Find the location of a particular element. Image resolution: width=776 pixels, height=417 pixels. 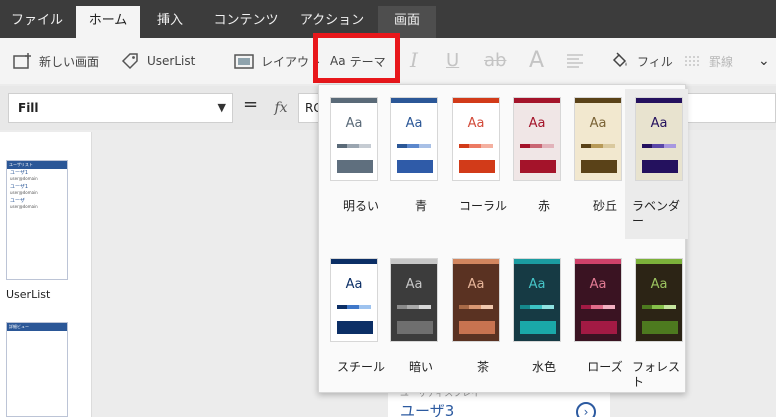

theme-swatch-4: Aa is located at coordinates (598, 139).